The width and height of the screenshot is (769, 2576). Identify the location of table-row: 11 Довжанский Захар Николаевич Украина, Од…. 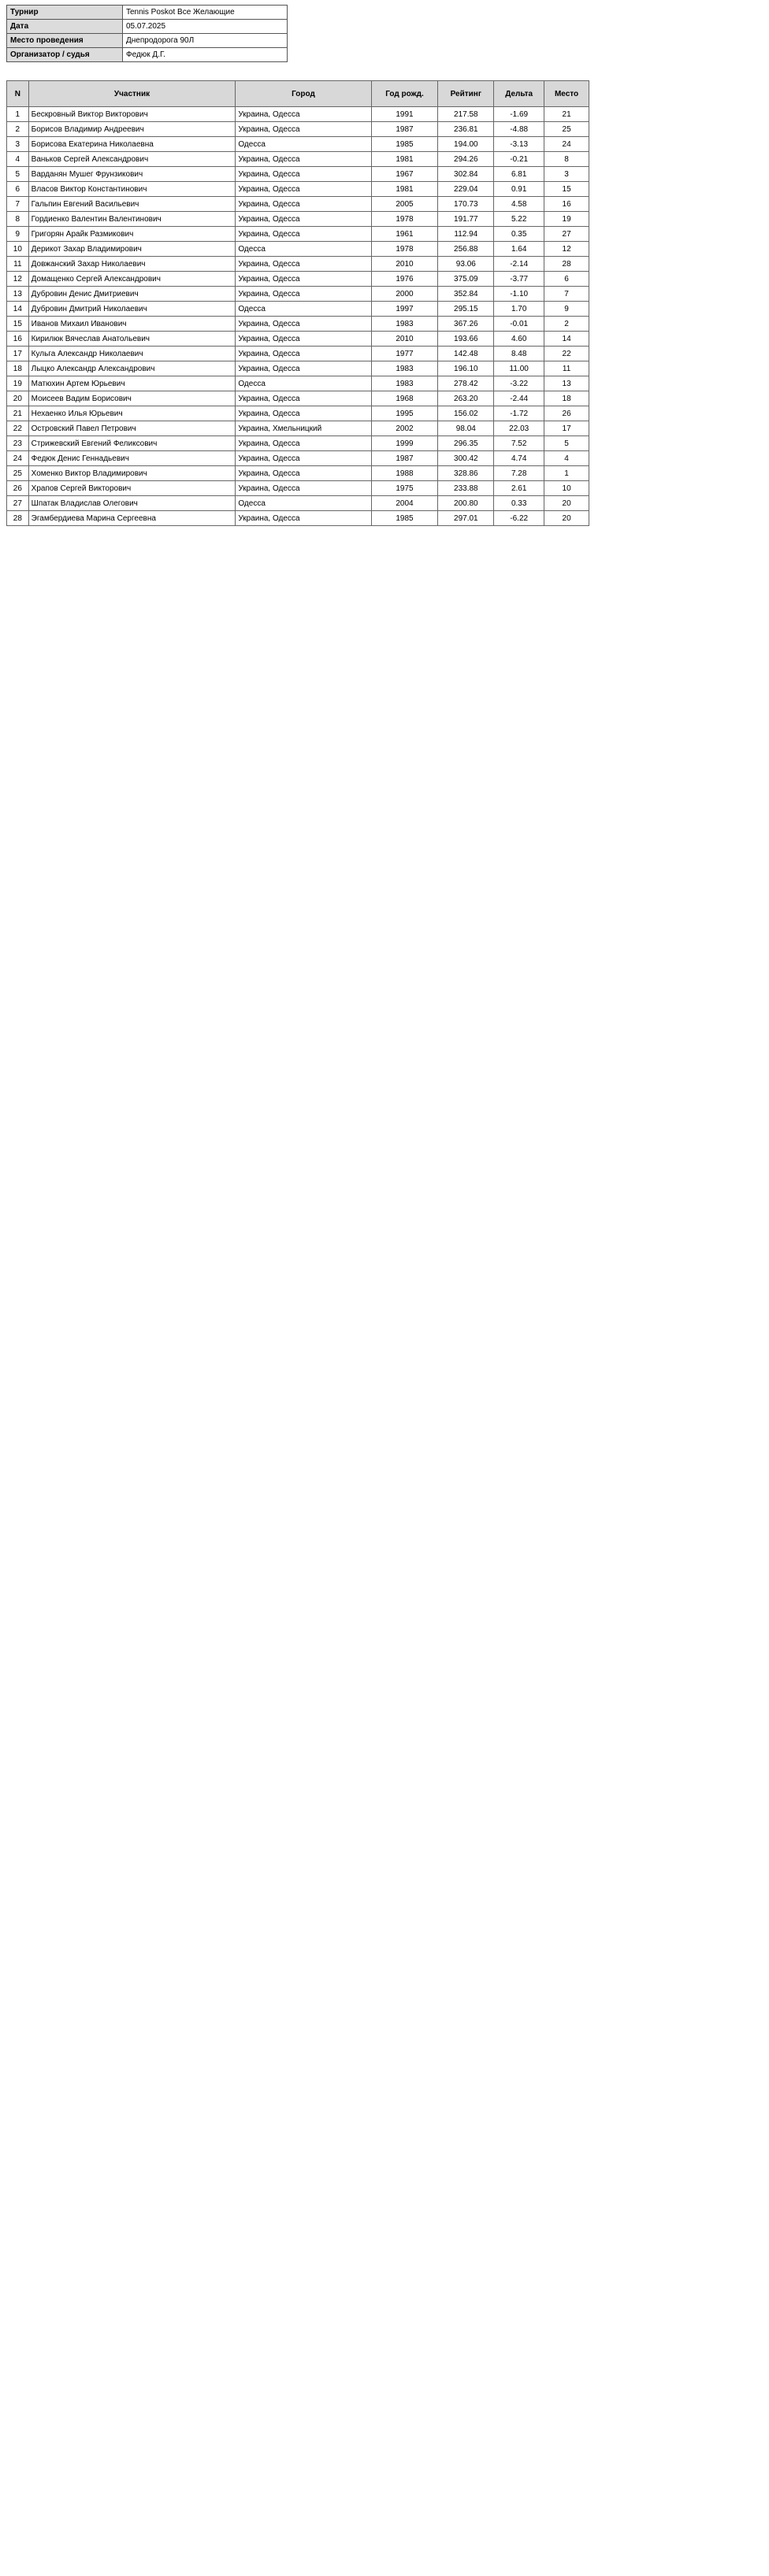
(297, 264).